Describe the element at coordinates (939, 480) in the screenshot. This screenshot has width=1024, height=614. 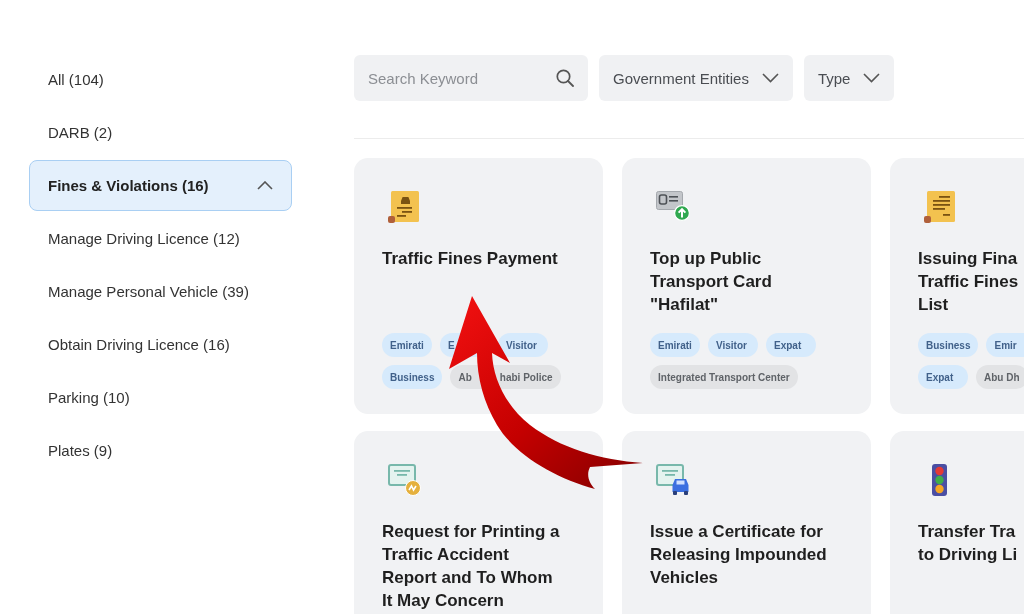
I see `traffic-light-icon` at that location.